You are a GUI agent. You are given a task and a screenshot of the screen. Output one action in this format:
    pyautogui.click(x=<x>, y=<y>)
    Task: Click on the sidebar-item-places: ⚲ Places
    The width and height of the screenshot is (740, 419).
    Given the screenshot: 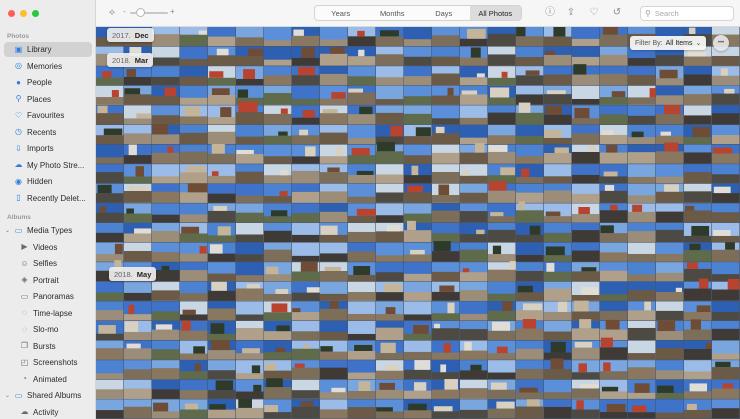 What is the action you would take?
    pyautogui.click(x=48, y=99)
    